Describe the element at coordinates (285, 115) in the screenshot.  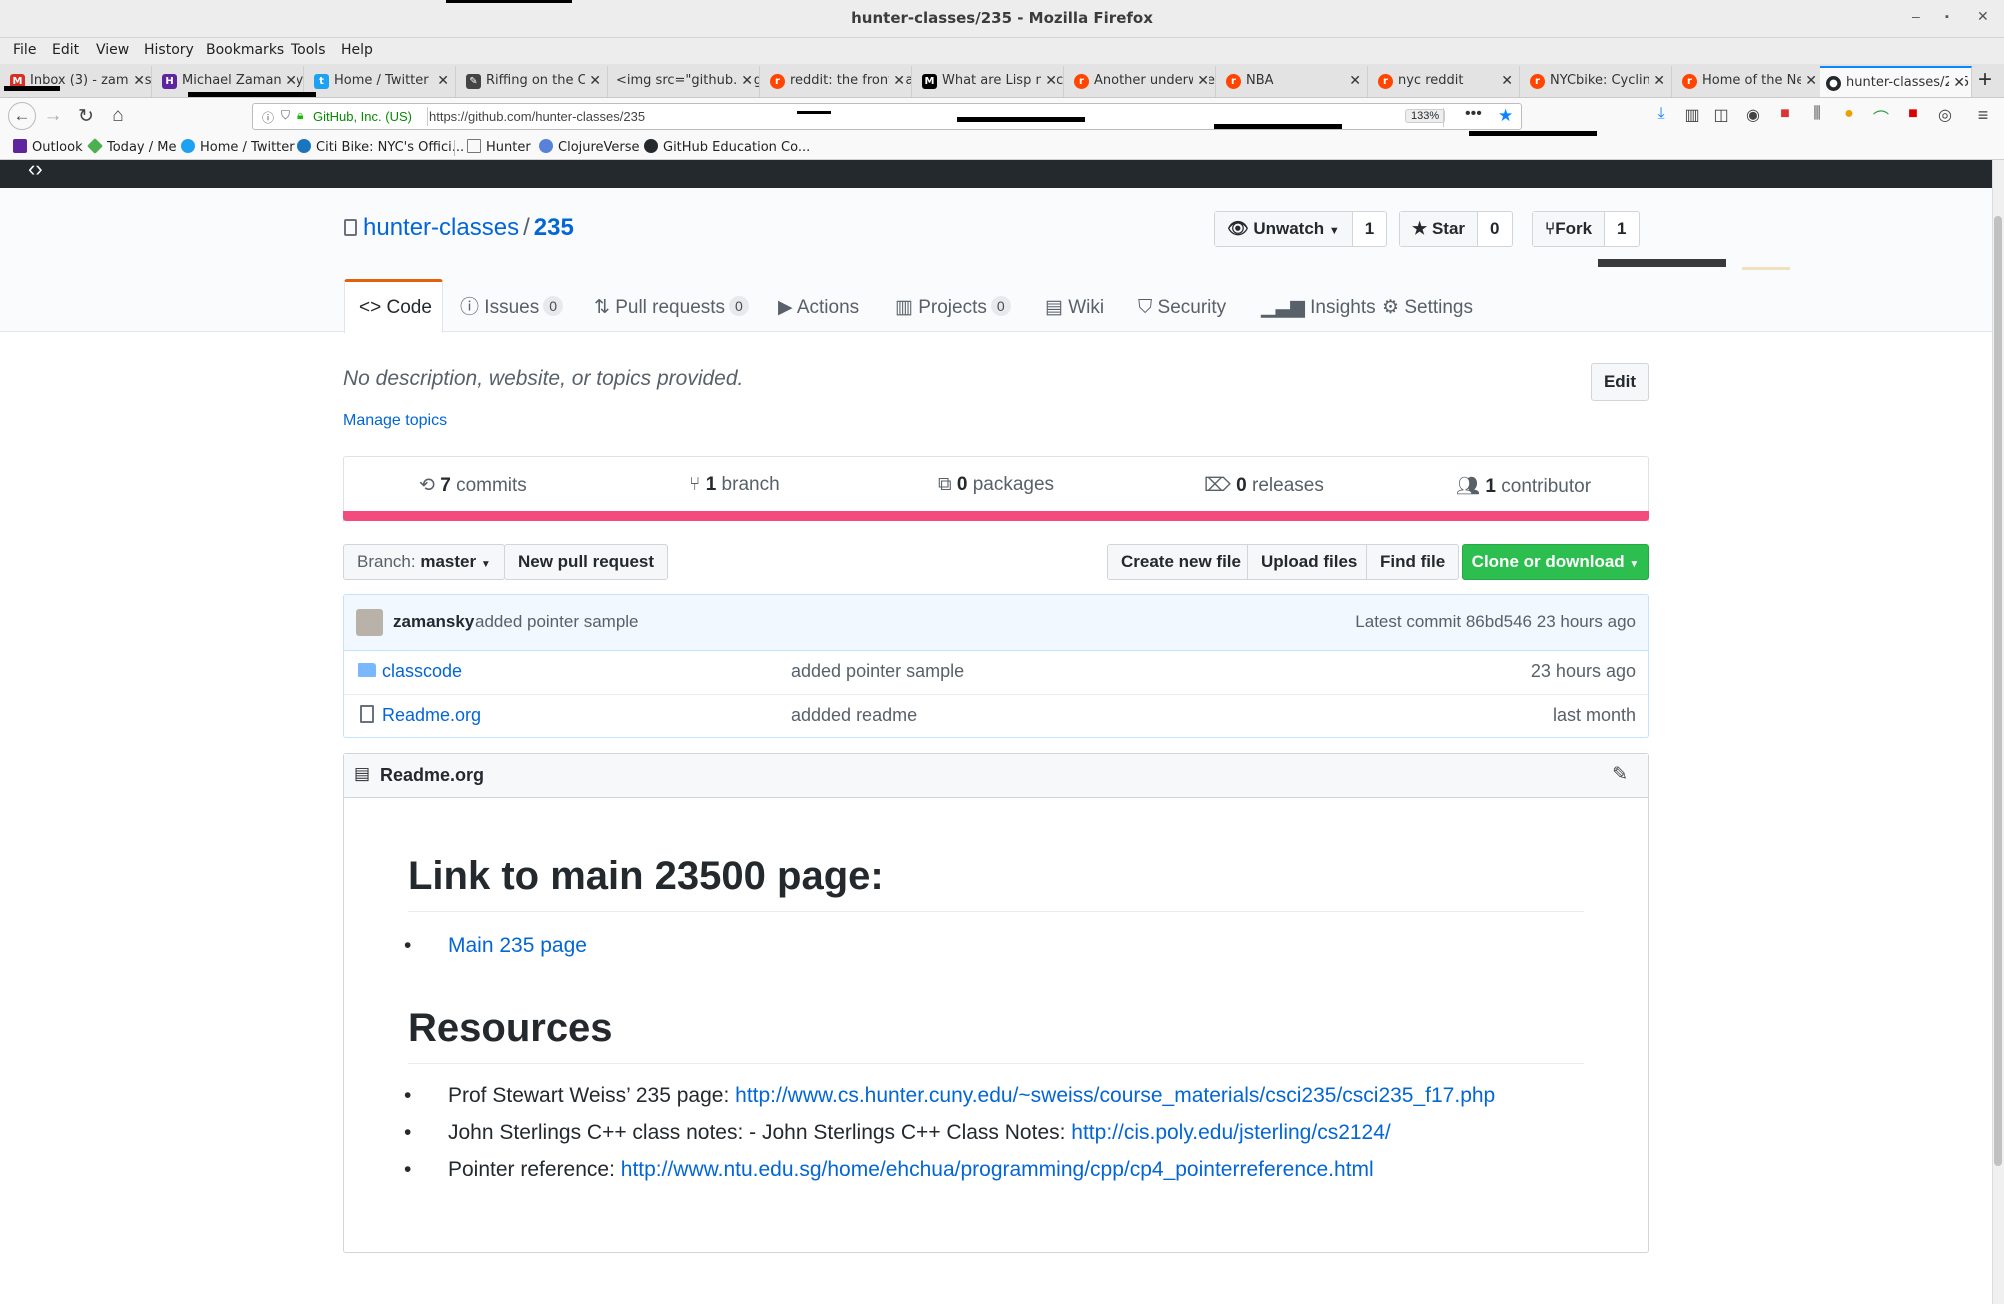
I see `tracking-shield-icon: ⛉` at that location.